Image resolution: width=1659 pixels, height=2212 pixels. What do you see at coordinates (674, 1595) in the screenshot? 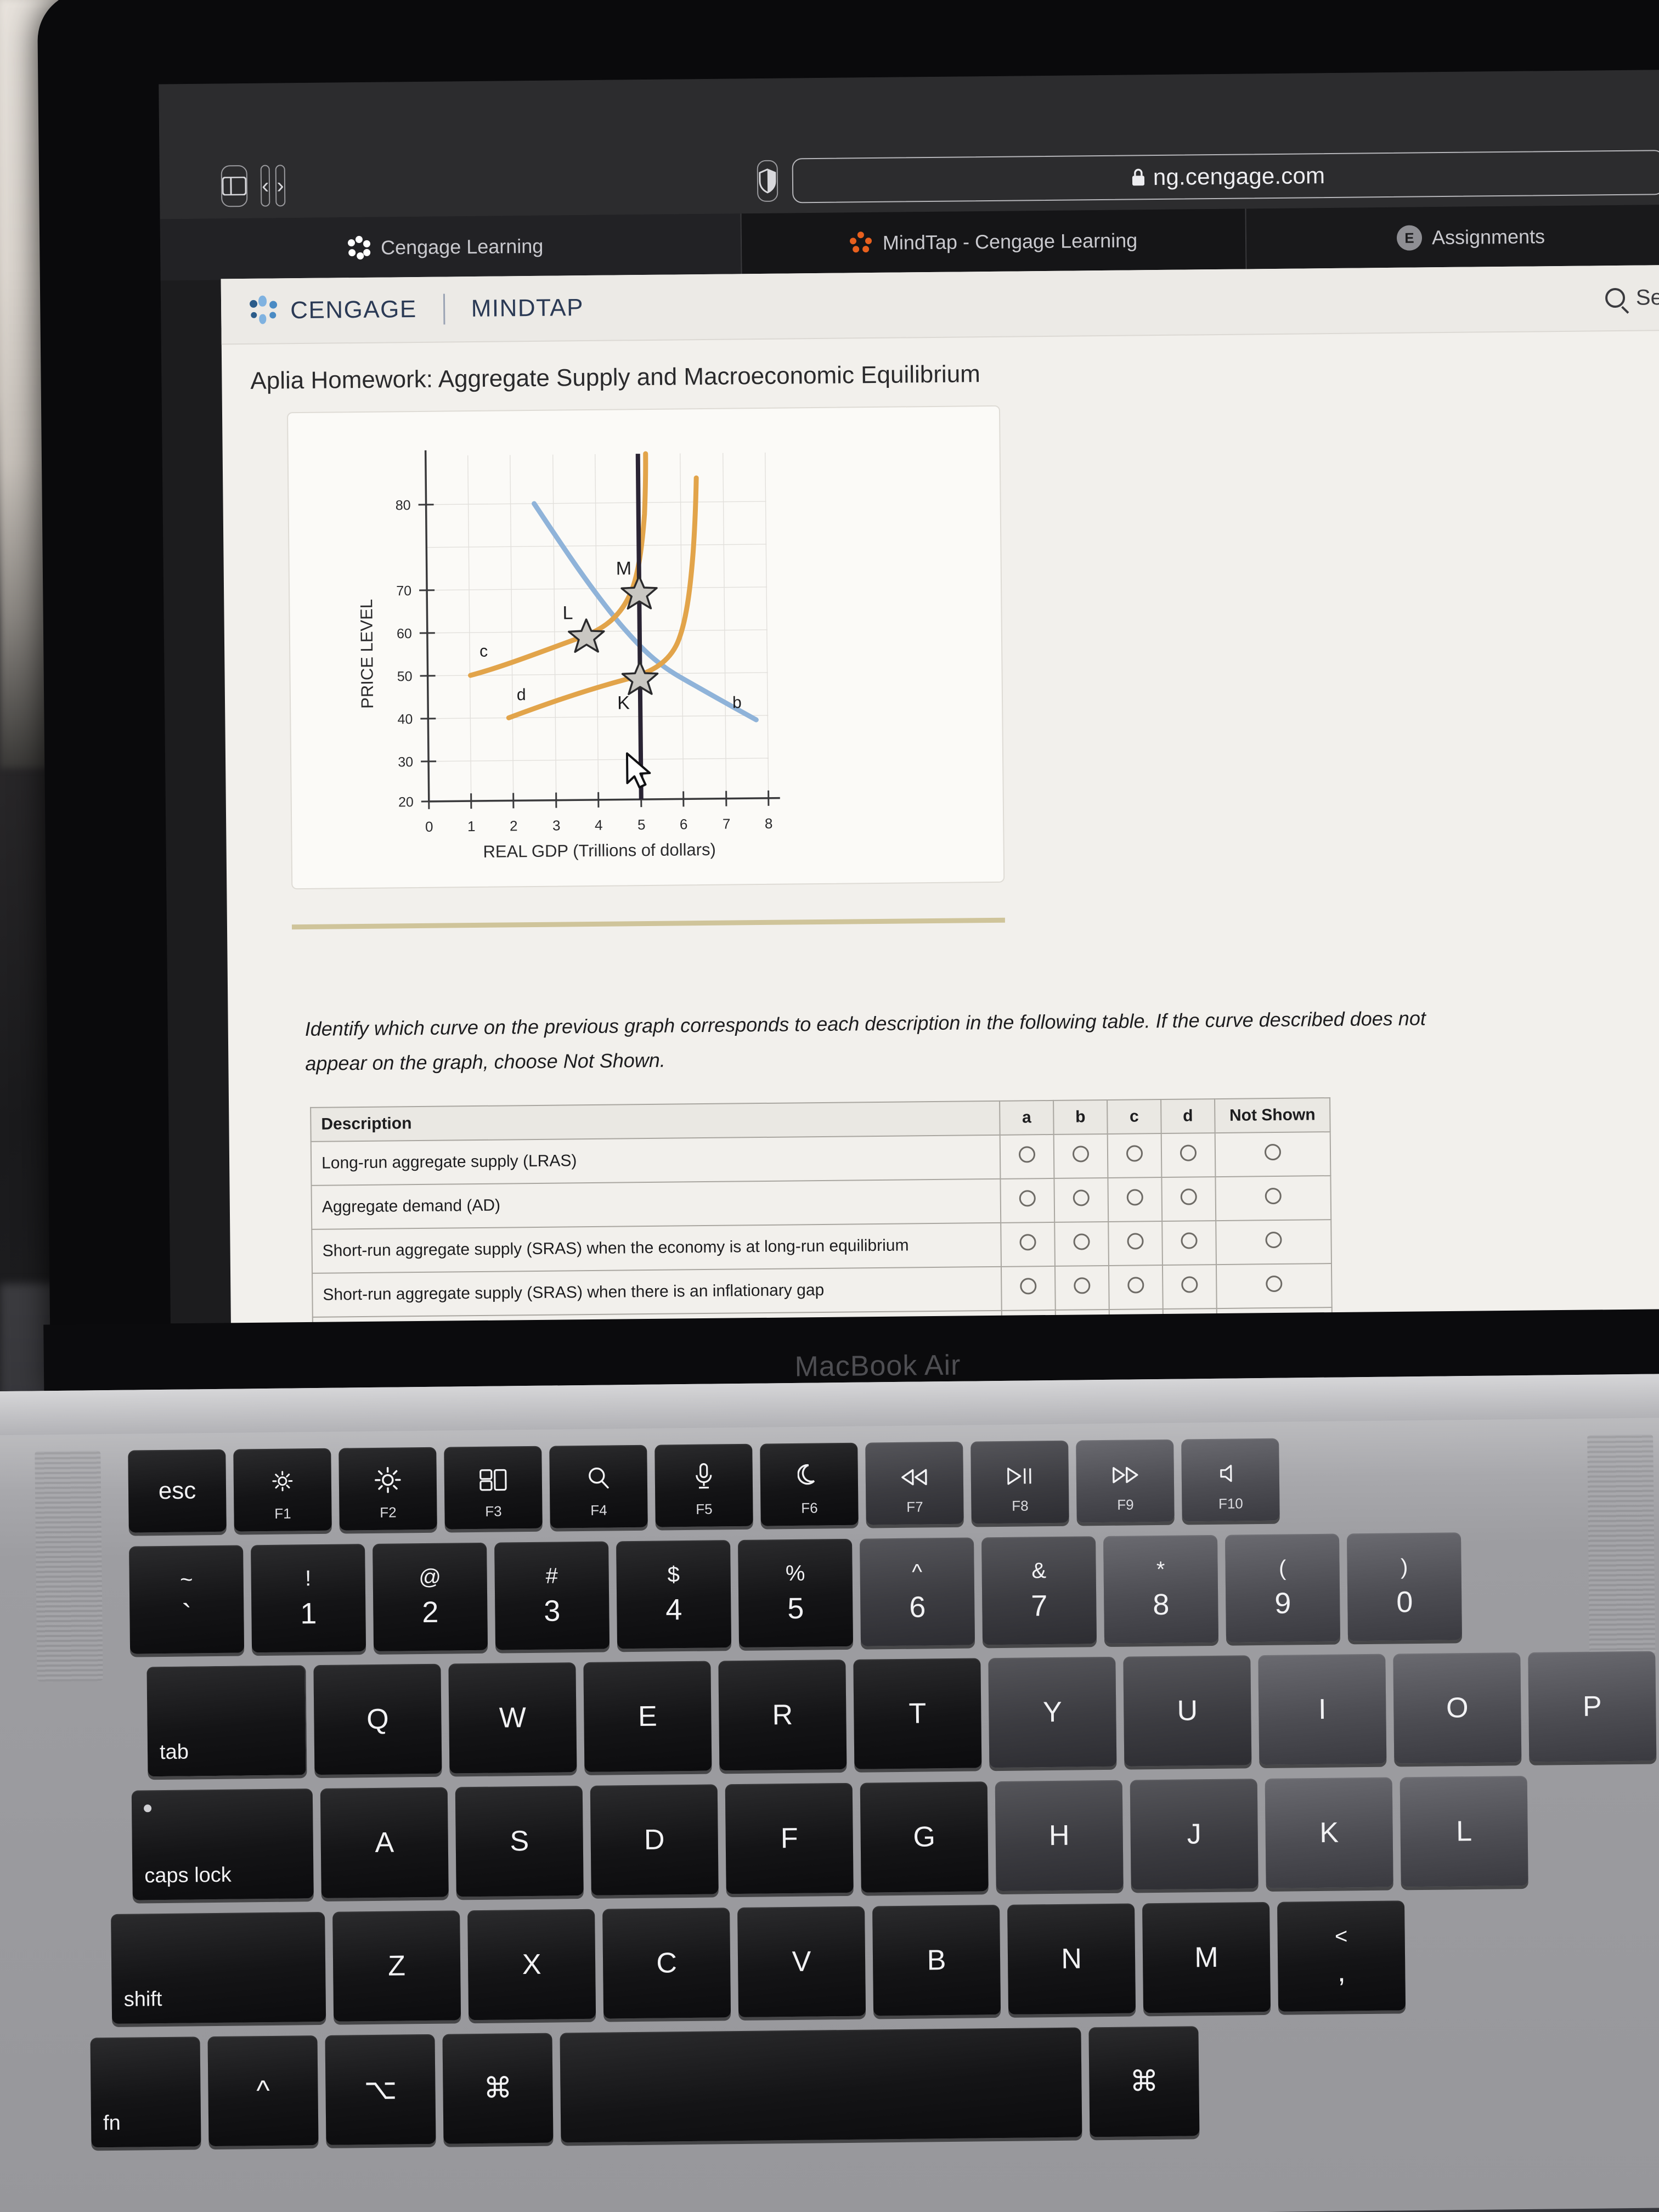
I see `key-4: $ 4` at bounding box center [674, 1595].